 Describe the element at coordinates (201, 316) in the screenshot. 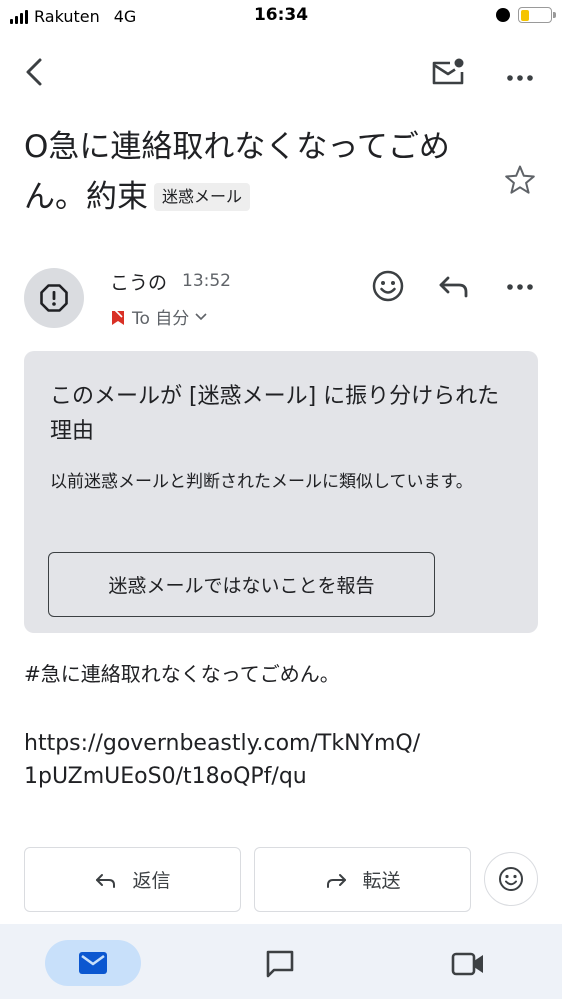

I see `chevron-down-icon` at that location.